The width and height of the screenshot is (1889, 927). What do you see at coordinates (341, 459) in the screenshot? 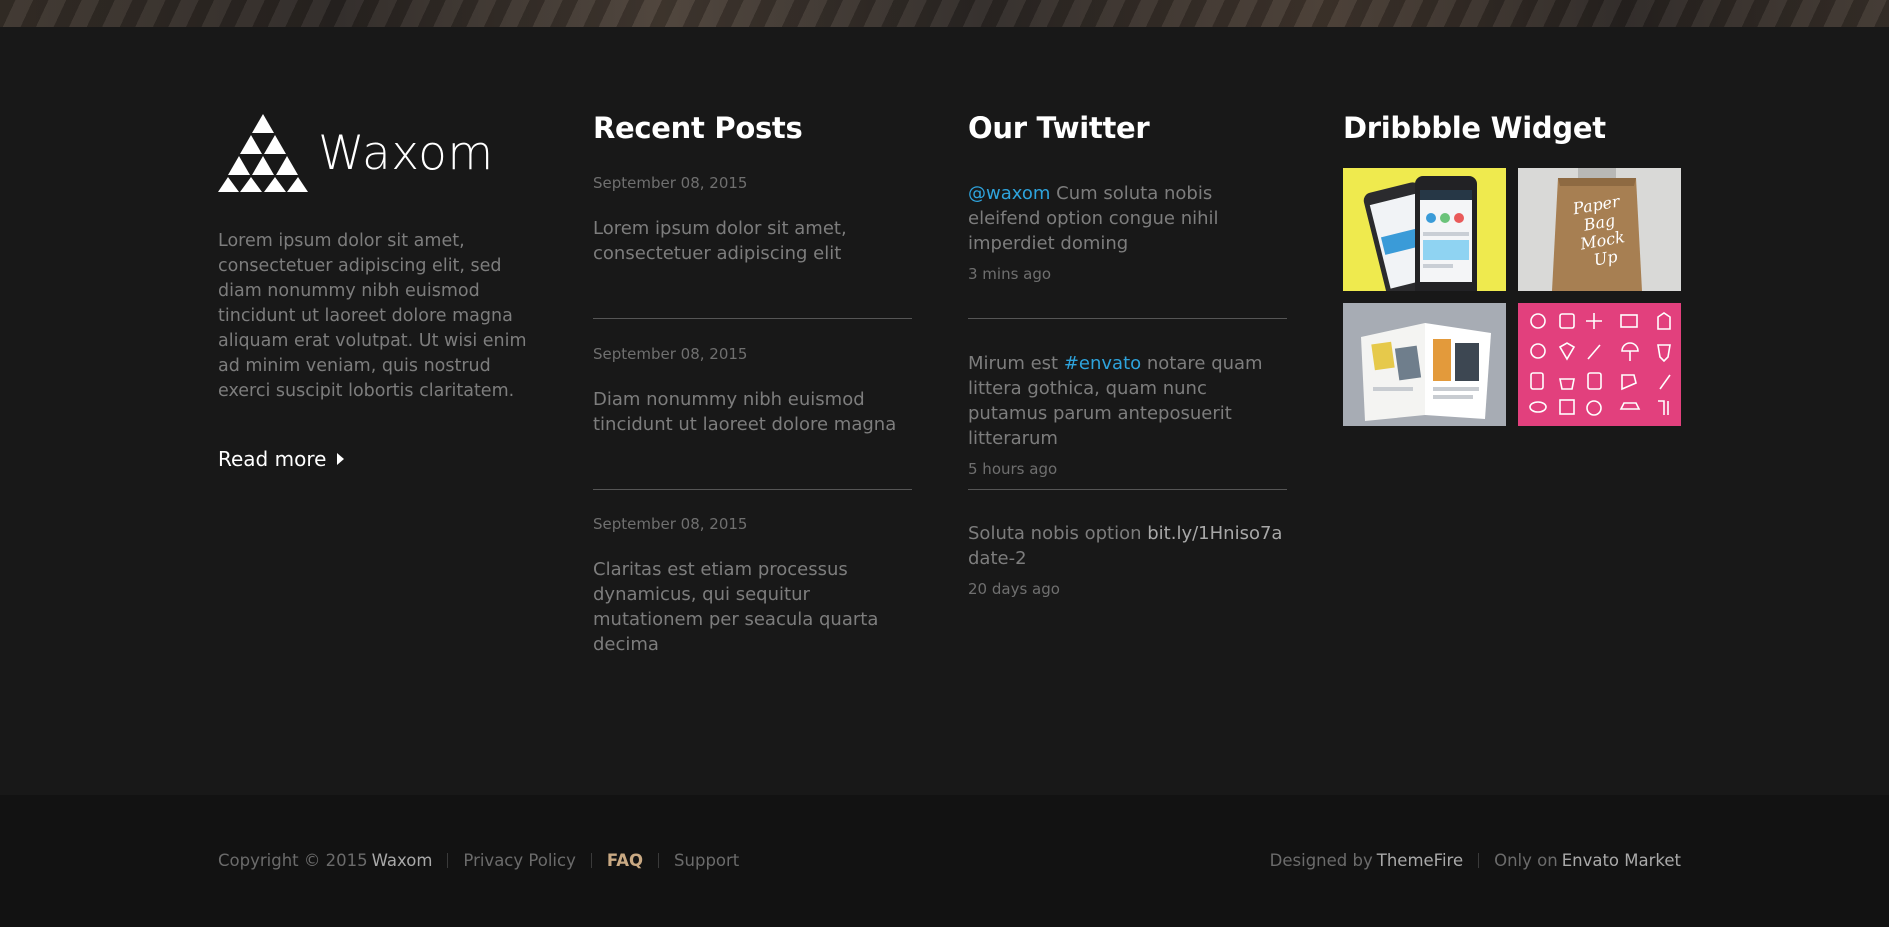
I see `arrow-right-icon` at bounding box center [341, 459].